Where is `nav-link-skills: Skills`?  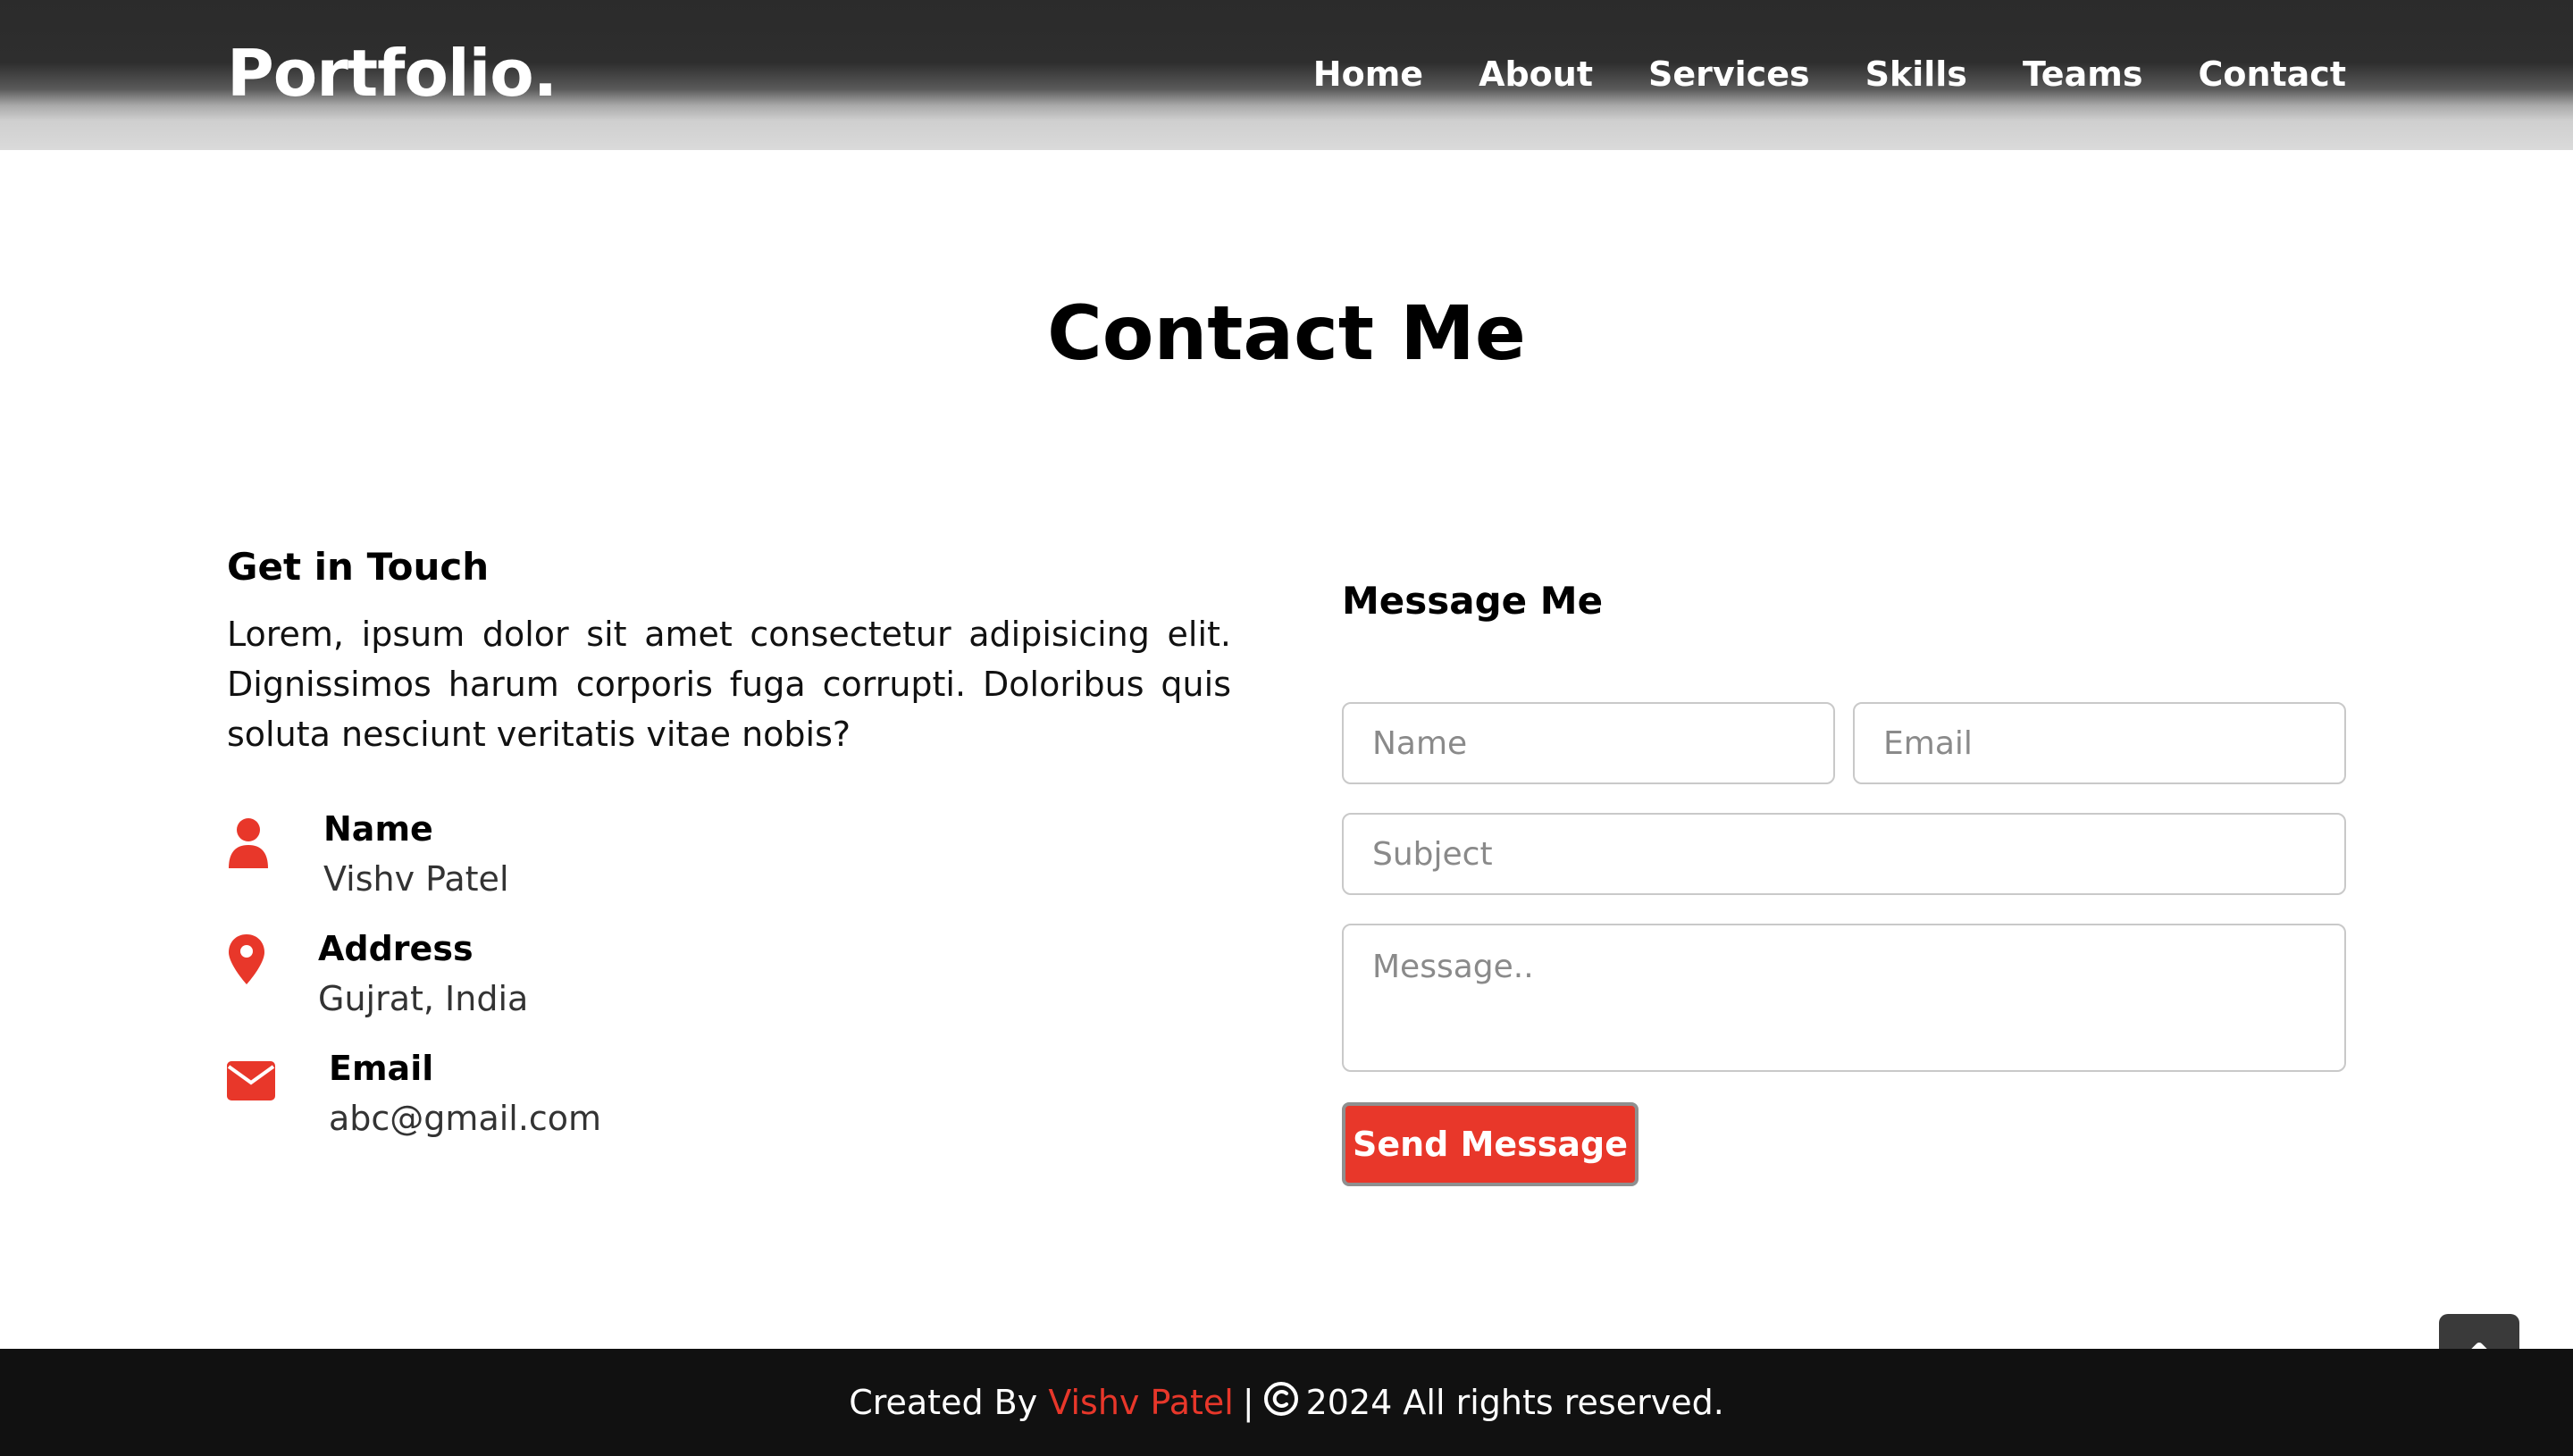 nav-link-skills: Skills is located at coordinates (1916, 74).